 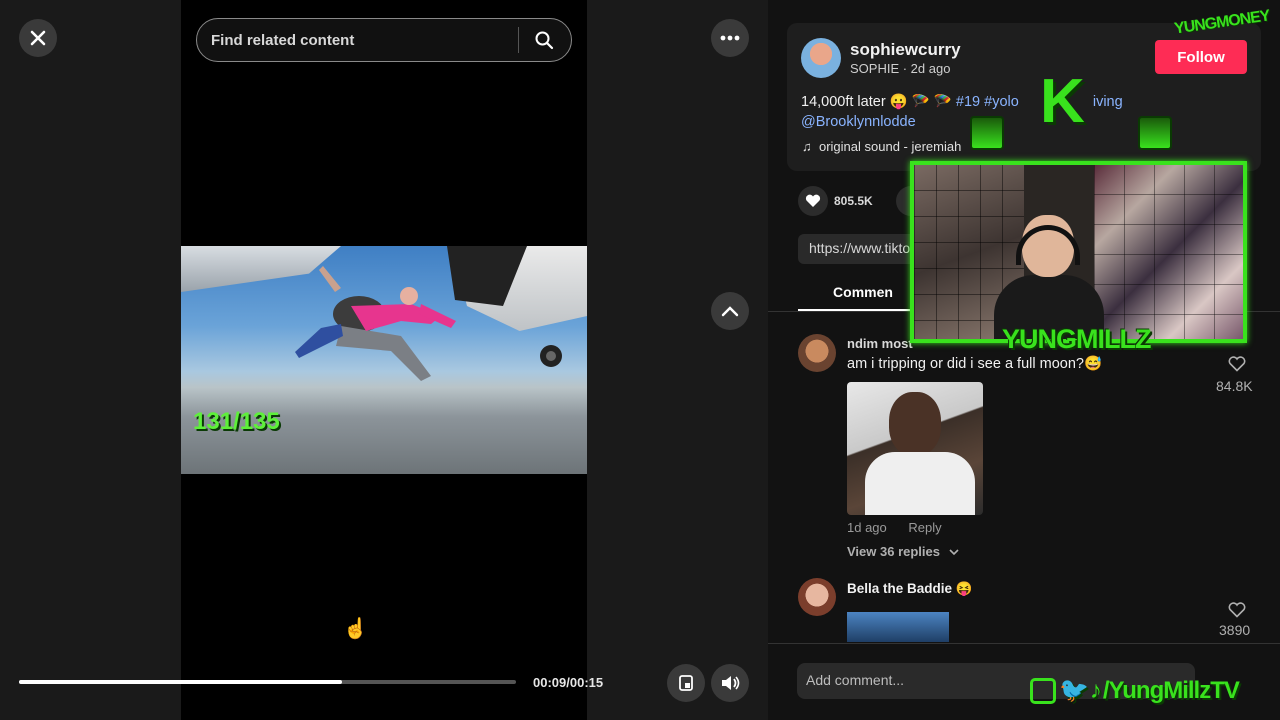 I want to click on comment-input-divider, so click(x=1024, y=643).